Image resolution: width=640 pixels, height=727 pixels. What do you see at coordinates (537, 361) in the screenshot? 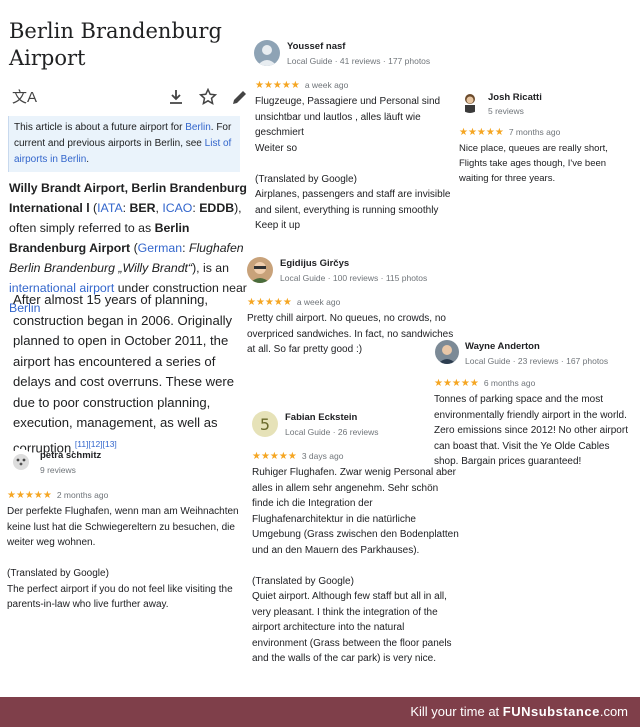
I see `reviewer-meta: Local Guide · 23 reviews · 167 photos` at bounding box center [537, 361].